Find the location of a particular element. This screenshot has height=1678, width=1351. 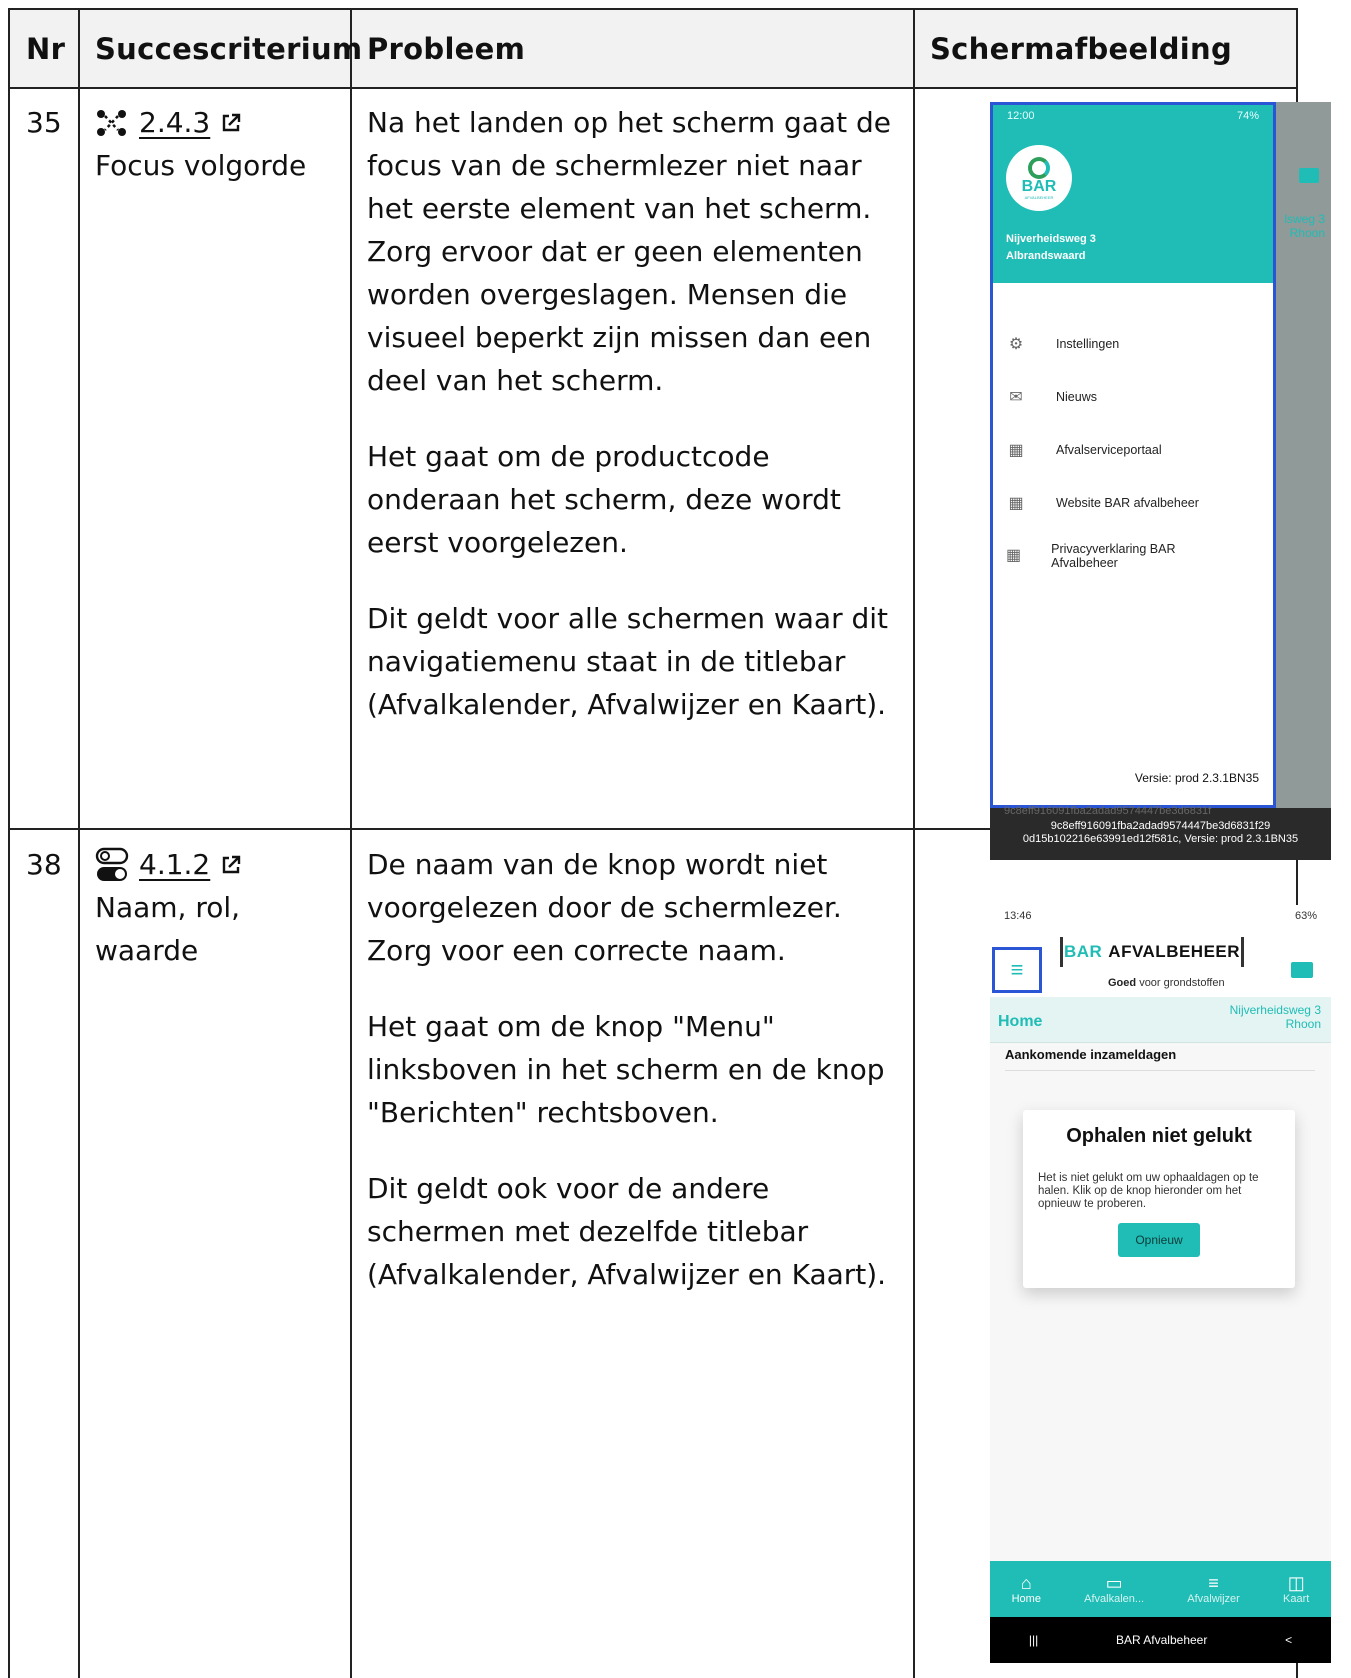

menu-item-label: Instellingen is located at coordinates (1088, 343).